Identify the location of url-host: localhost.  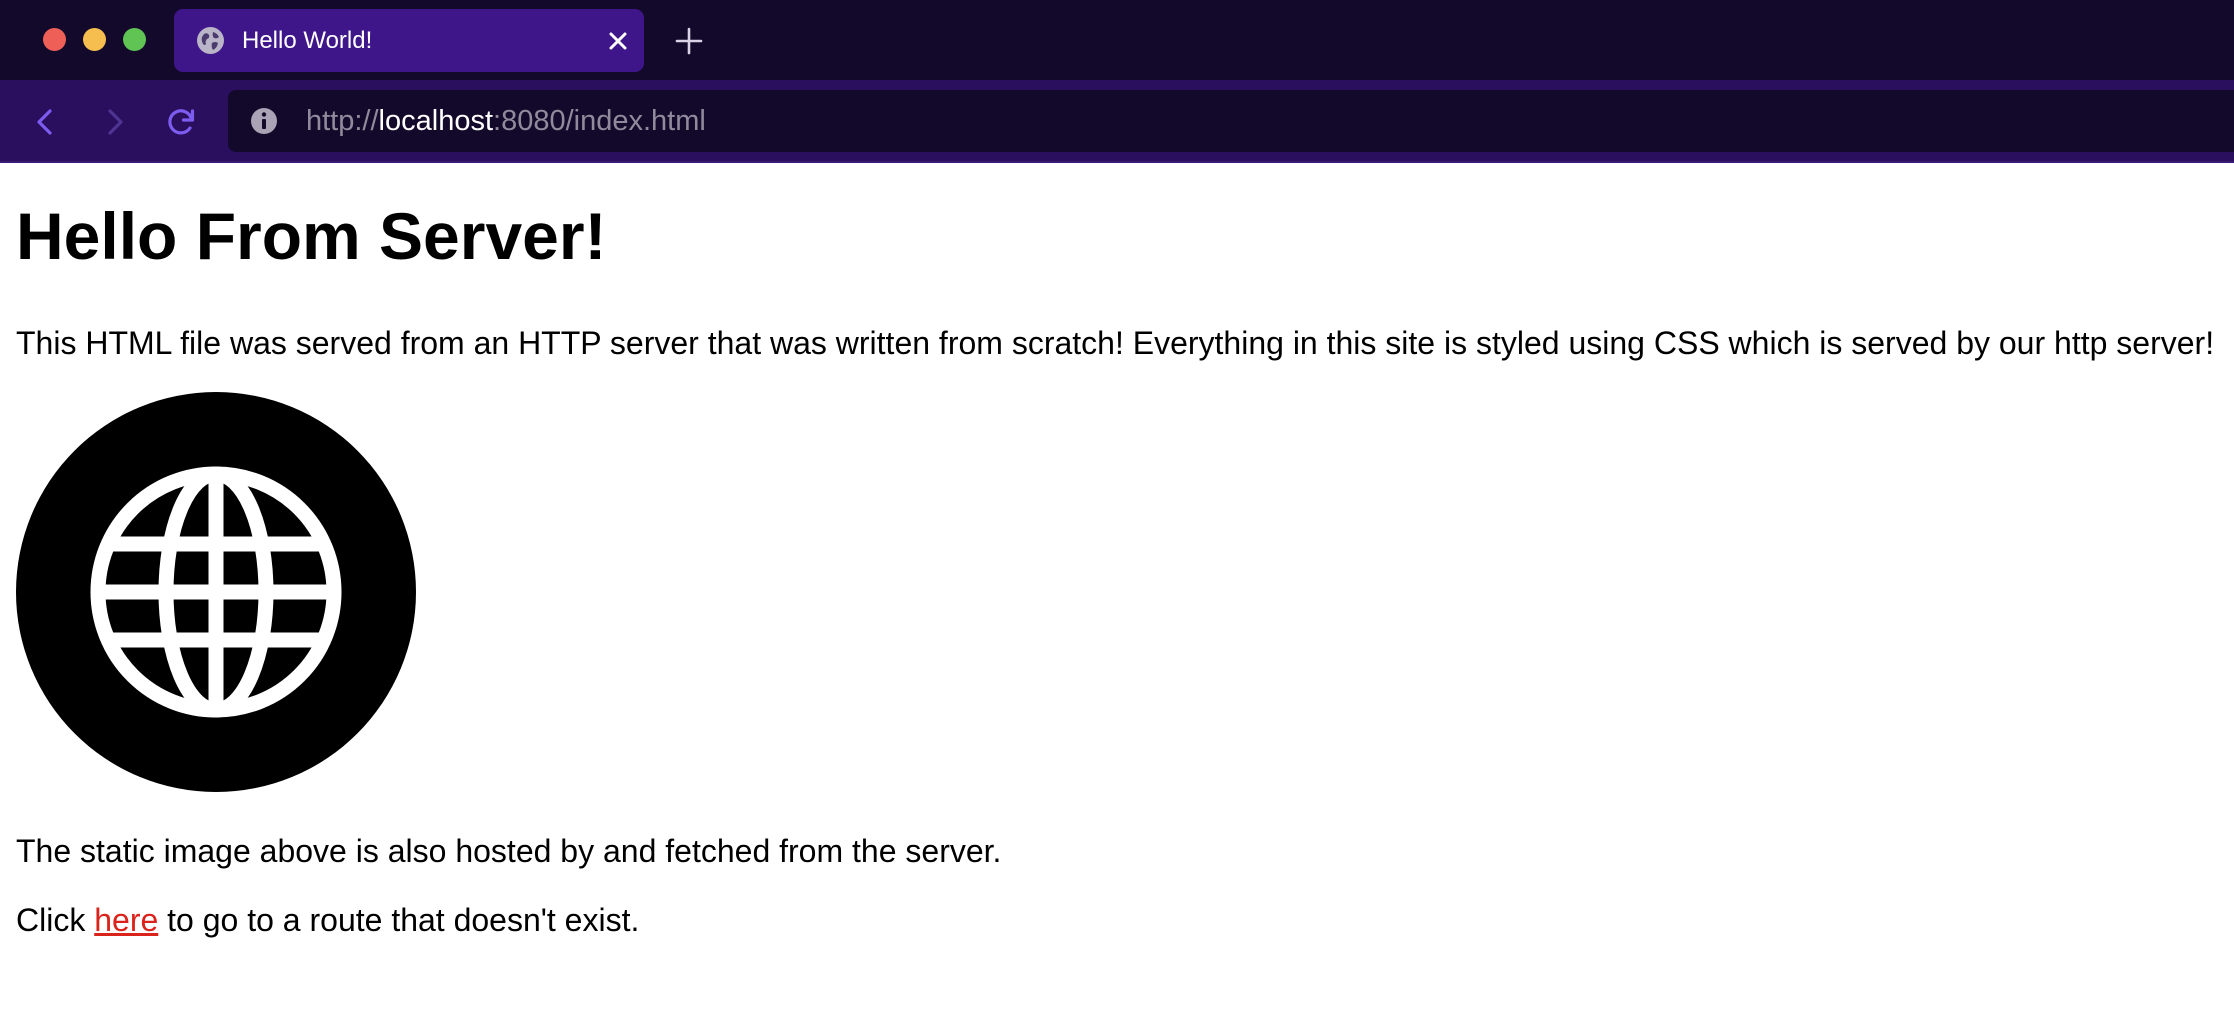
(436, 121).